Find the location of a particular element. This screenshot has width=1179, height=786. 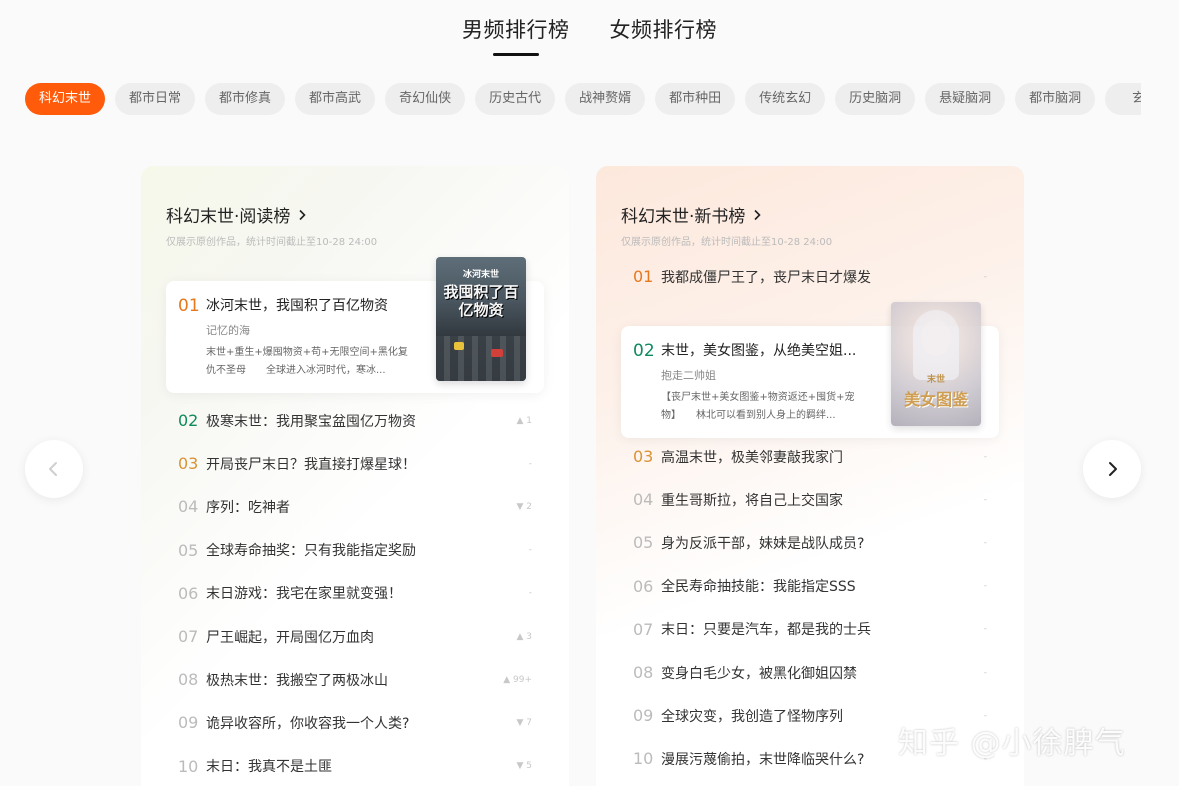

list-item: 09 诡异收容所，你收容我一个人类? ▼ 7 is located at coordinates (355, 722).